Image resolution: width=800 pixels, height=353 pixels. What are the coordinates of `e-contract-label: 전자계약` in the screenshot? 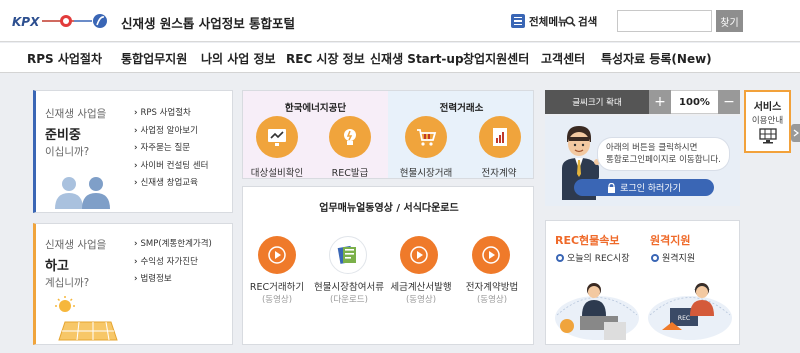 It's located at (498, 171).